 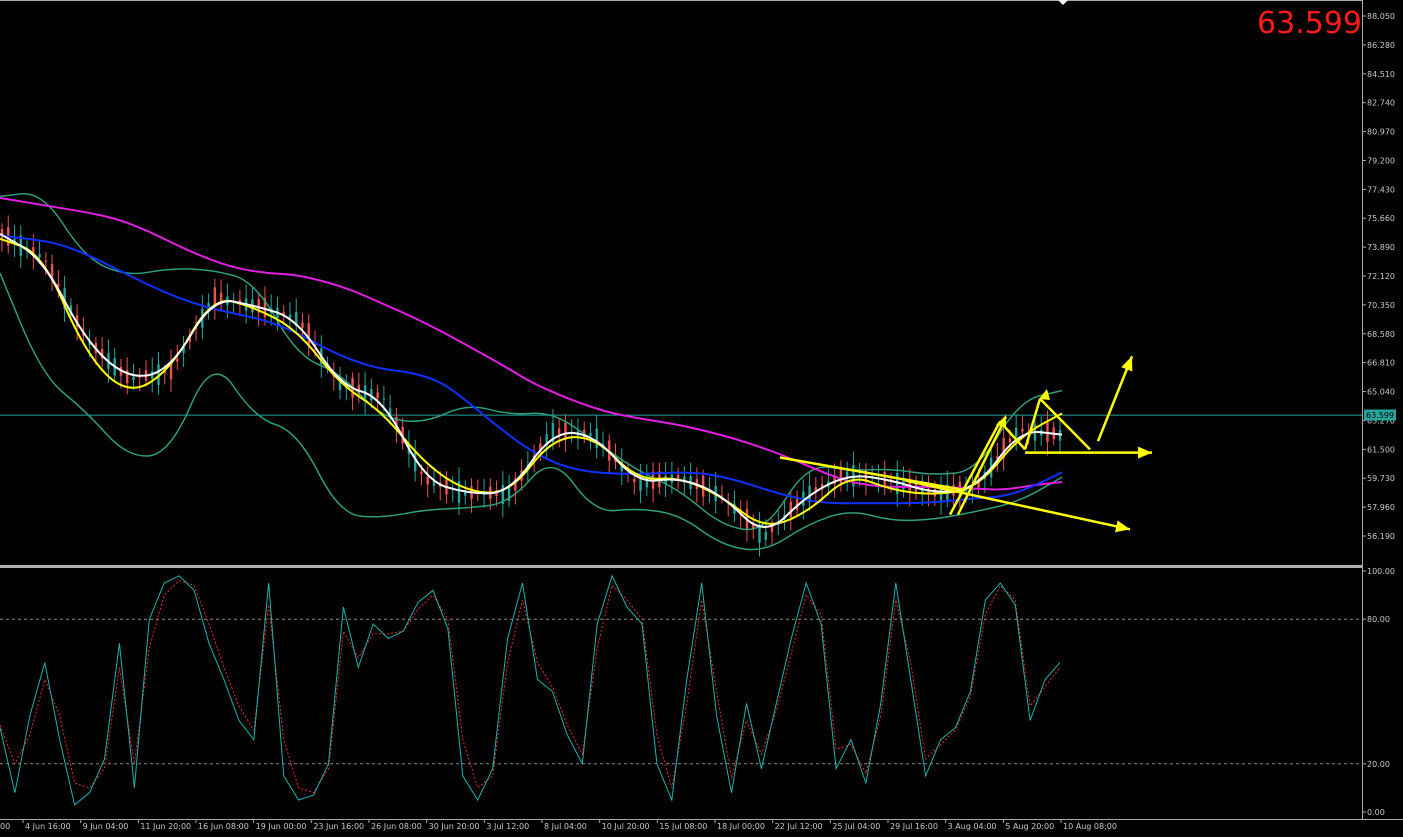 I want to click on time-label: 10 Aug 08:00, so click(x=1090, y=826).